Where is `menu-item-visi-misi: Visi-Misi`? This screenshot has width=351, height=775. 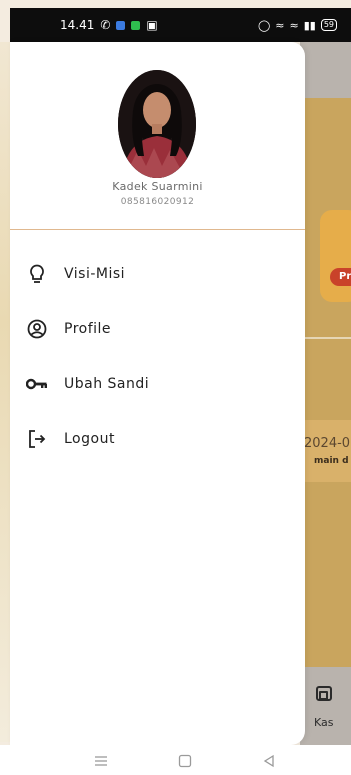 menu-item-visi-misi: Visi-Misi is located at coordinates (157, 273).